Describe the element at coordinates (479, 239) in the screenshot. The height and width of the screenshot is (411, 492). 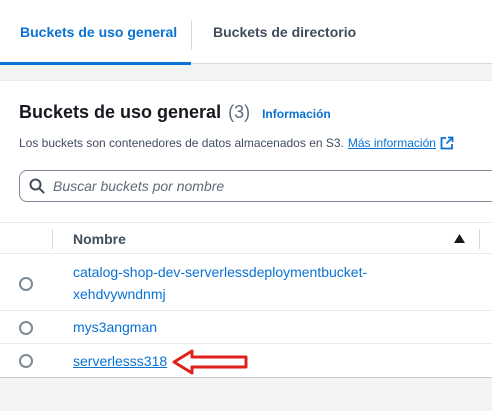
I see `column-resizer` at that location.